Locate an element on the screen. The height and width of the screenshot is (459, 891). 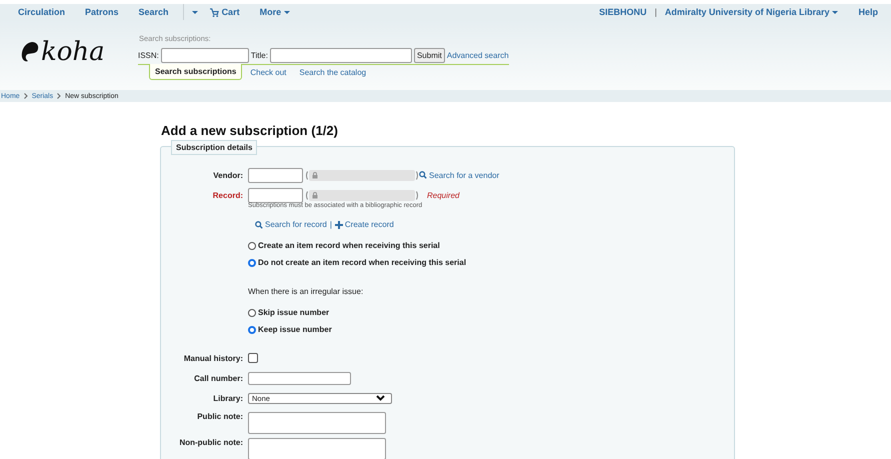
help-link: Help is located at coordinates (868, 12).